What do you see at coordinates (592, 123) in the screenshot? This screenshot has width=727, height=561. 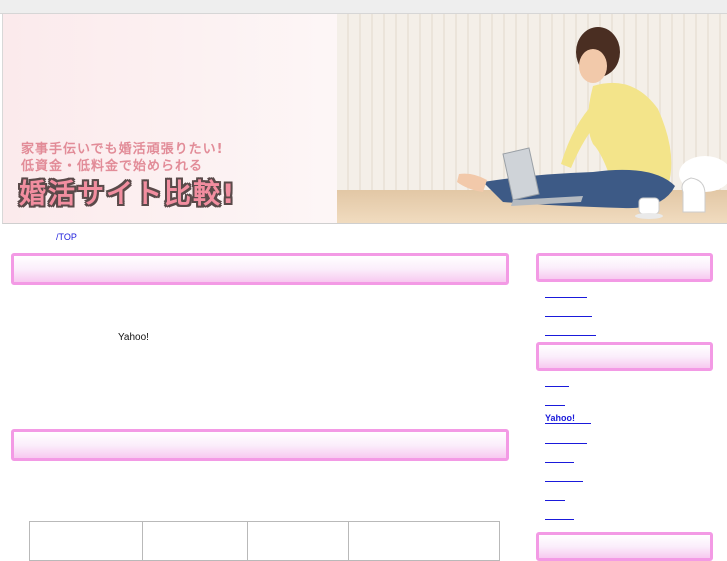 I see `woman-with-laptop-photo` at bounding box center [592, 123].